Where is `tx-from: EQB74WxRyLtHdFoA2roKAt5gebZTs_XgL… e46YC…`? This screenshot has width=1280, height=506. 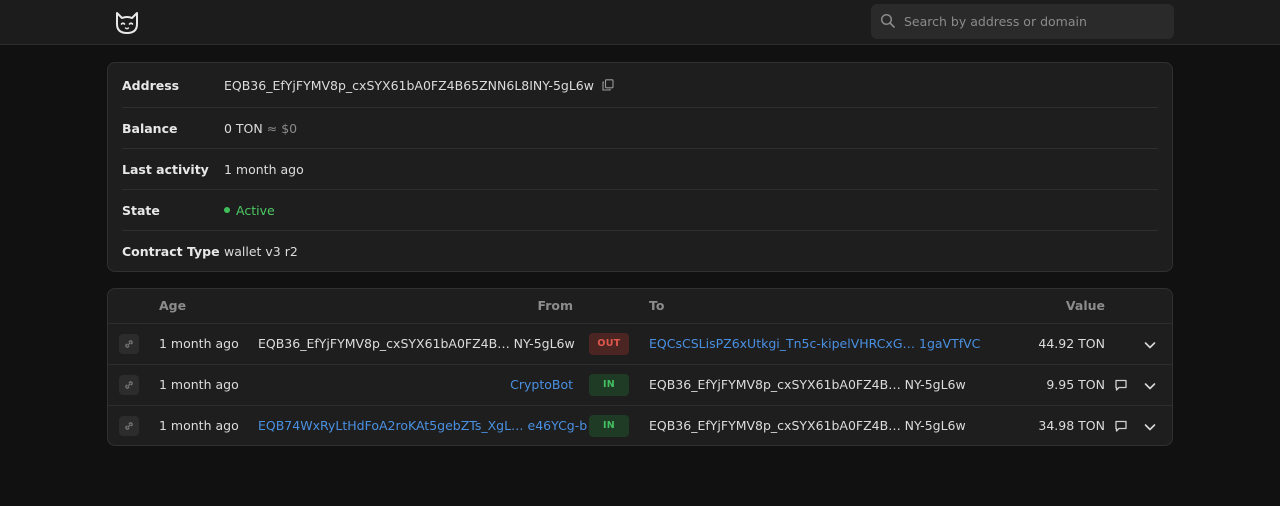
tx-from: EQB74WxRyLtHdFoA2roKAt5gebZTs_XgL… e46YC… is located at coordinates (422, 425).